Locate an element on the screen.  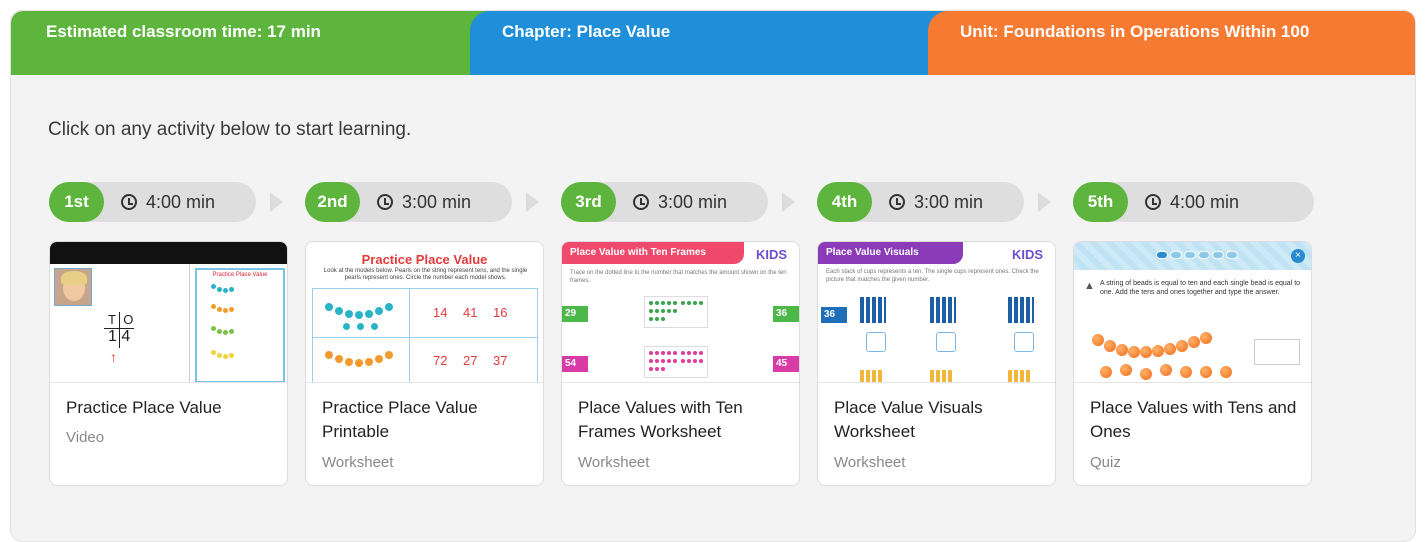
step-pill-2: 2nd 3:00 min is located at coordinates (408, 202).